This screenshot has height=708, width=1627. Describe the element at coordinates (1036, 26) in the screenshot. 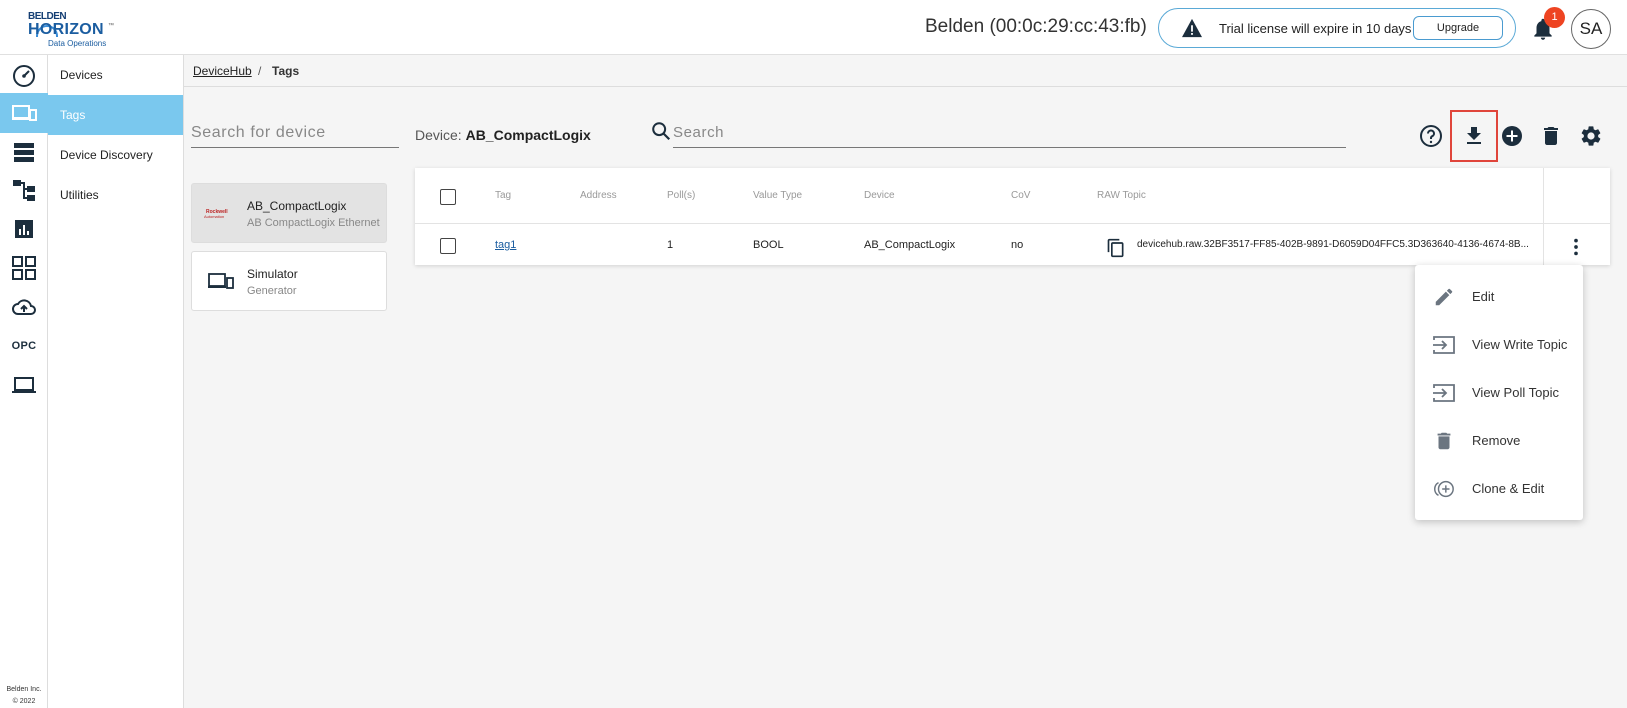

I see `device-id-title: Belden (00:0c:29:cc:43:fb)` at that location.